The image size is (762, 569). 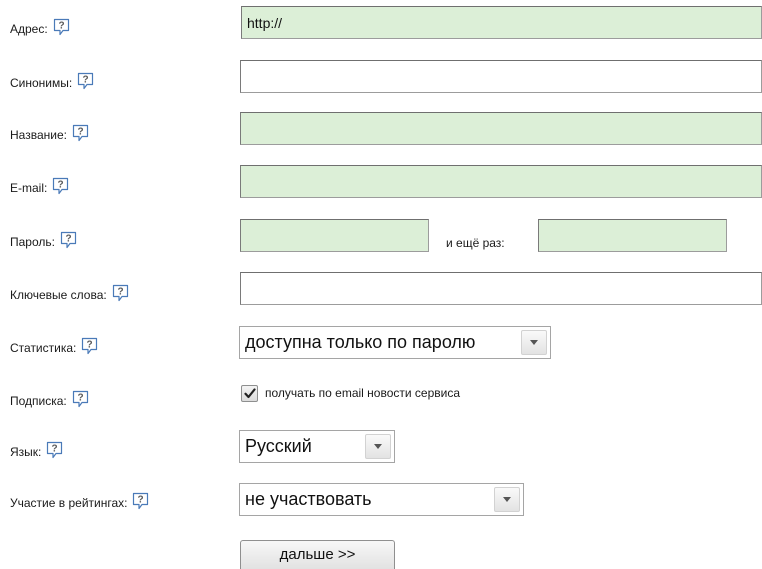 I want to click on subscription-help-icon: ?, so click(x=80, y=399).